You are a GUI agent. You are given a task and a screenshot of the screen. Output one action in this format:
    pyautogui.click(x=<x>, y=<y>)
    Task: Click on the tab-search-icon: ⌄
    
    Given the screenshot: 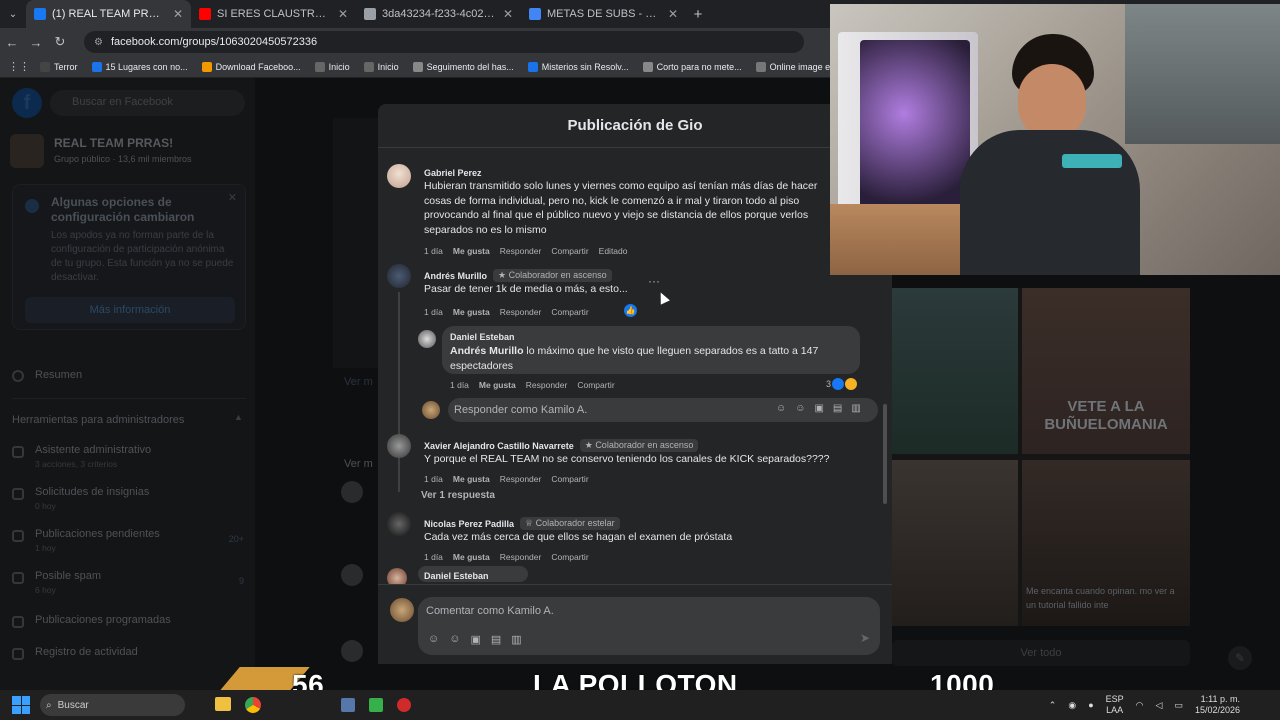 What is the action you would take?
    pyautogui.click(x=13, y=14)
    